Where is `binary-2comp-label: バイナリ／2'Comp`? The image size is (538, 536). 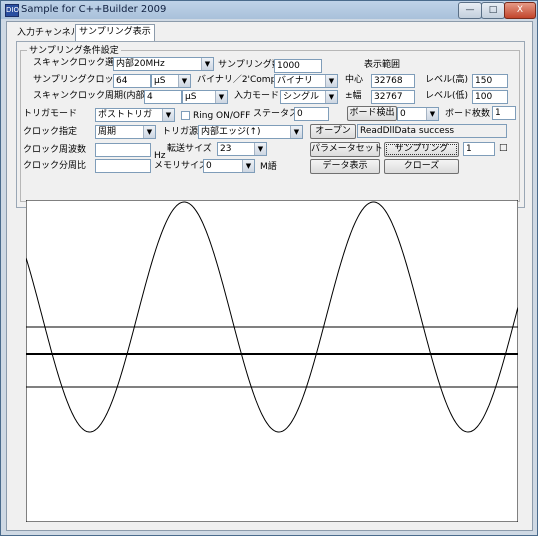
binary-2comp-label: バイナリ／2'Comp is located at coordinates (237, 80).